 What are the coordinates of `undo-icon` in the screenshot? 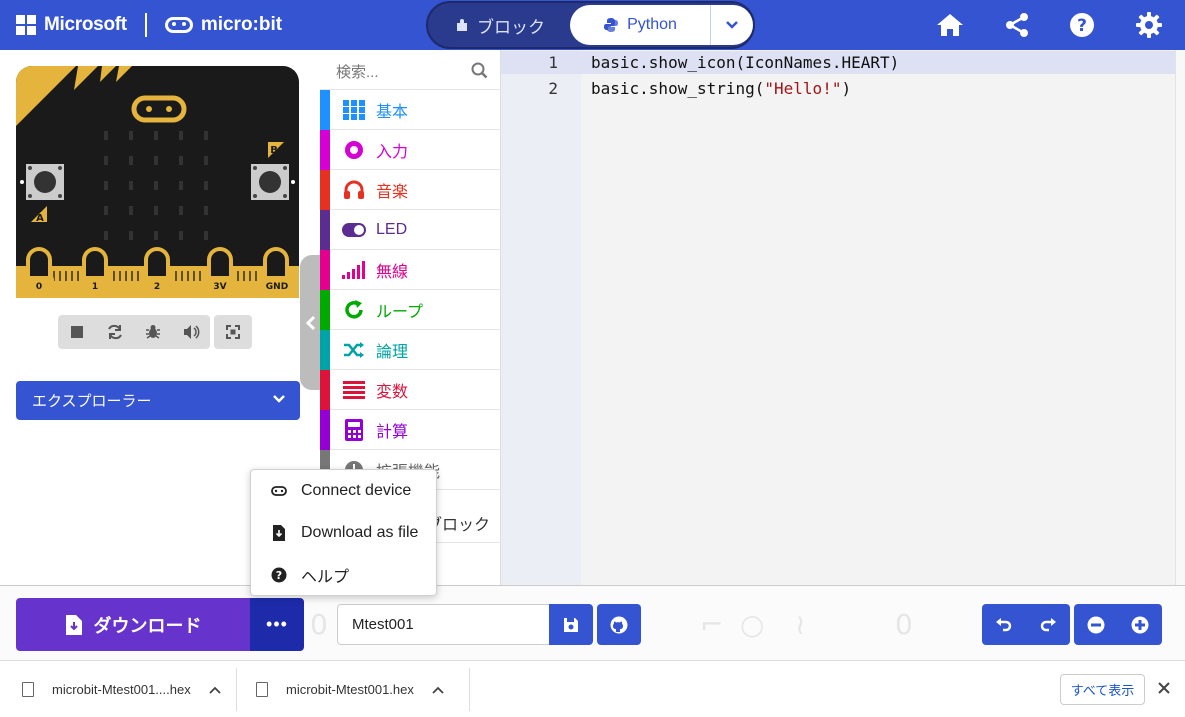 It's located at (1004, 624).